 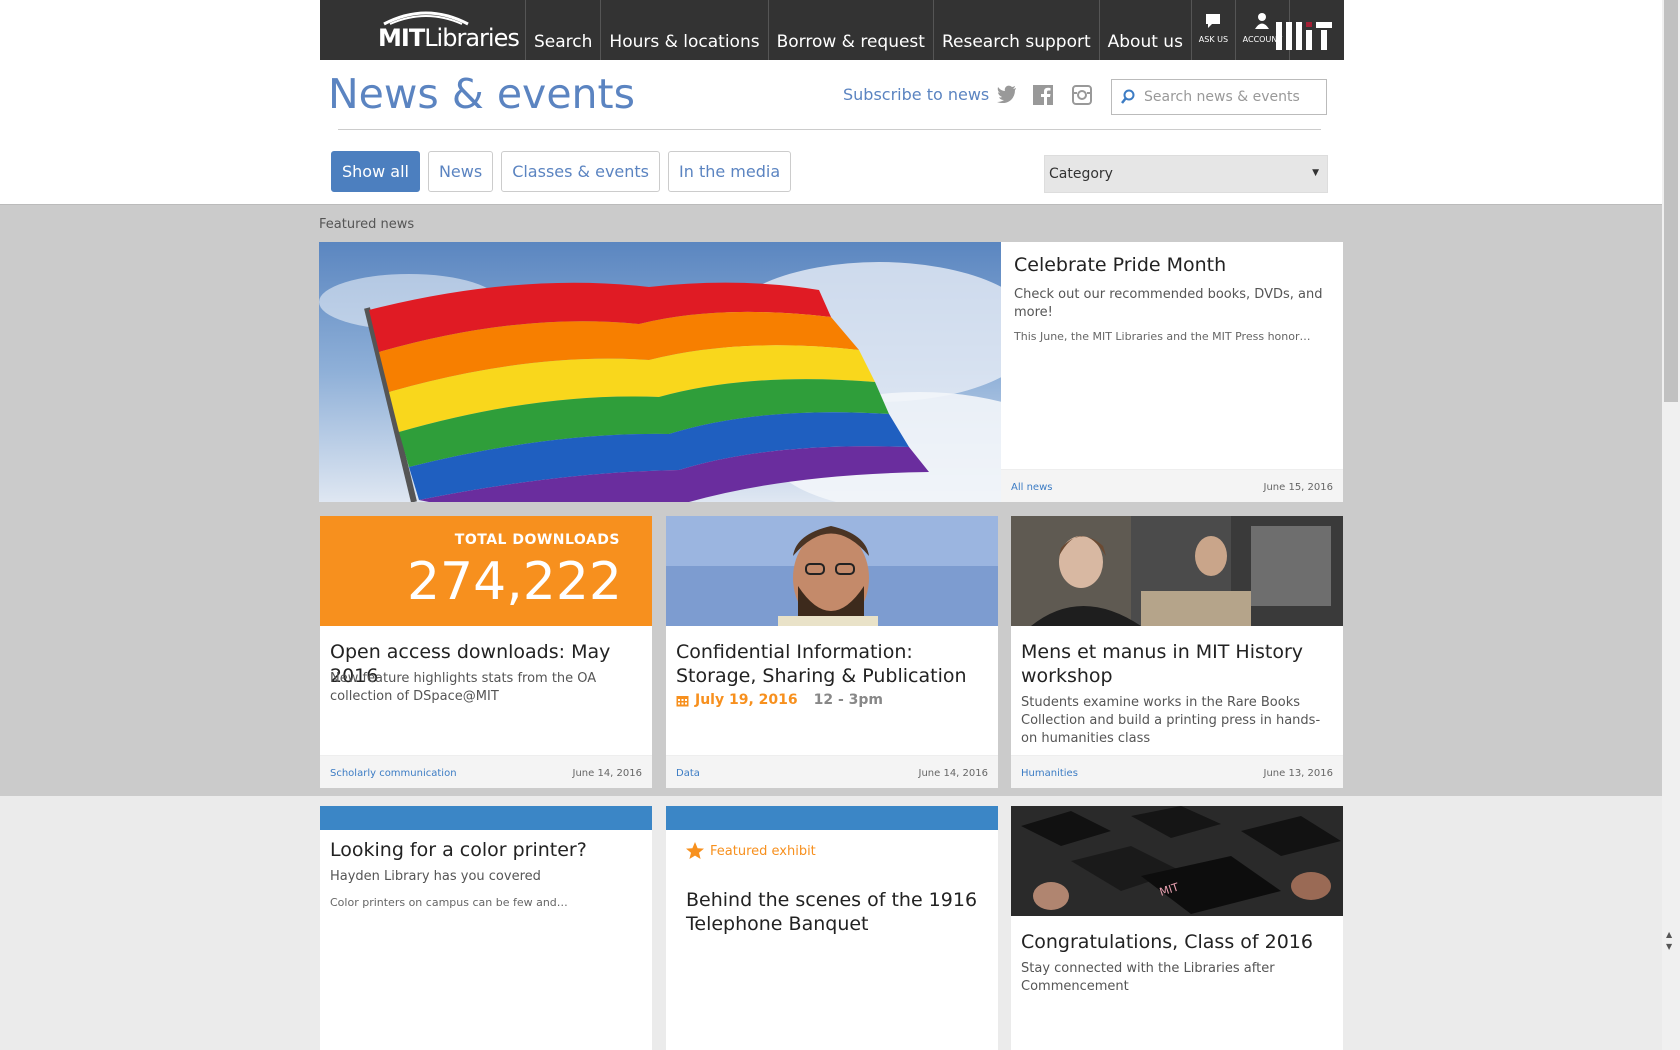 I want to click on hero-date: June 15, 2016, so click(x=1298, y=487).